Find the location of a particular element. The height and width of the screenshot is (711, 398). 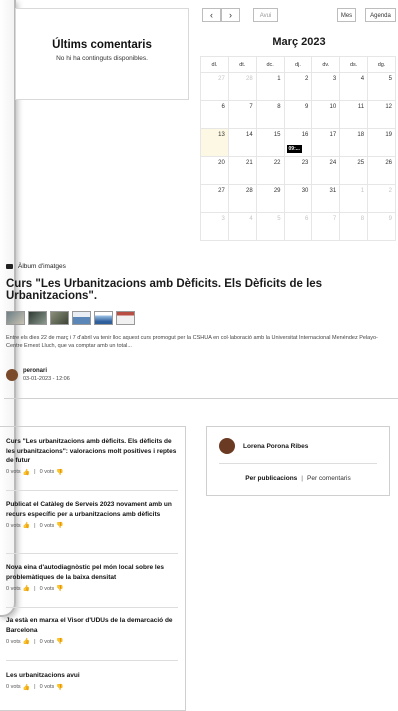

author-name: peronari is located at coordinates (46, 371).